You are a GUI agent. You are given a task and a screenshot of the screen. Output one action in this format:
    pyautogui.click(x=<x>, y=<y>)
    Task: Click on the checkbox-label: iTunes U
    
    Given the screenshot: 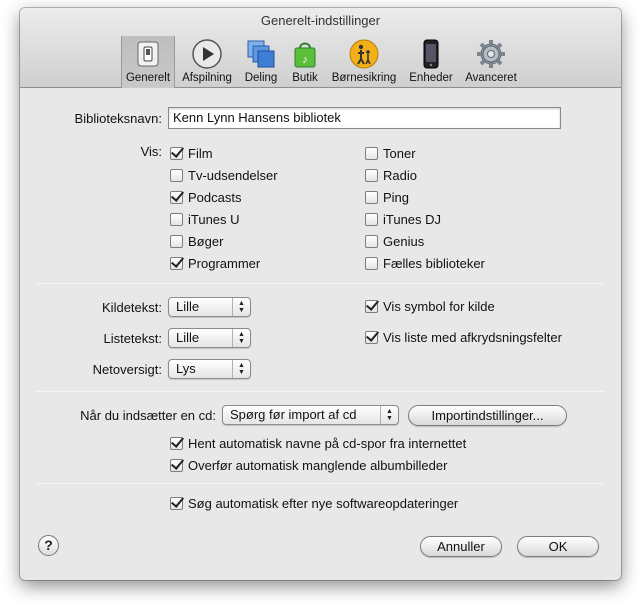 What is the action you would take?
    pyautogui.click(x=214, y=219)
    